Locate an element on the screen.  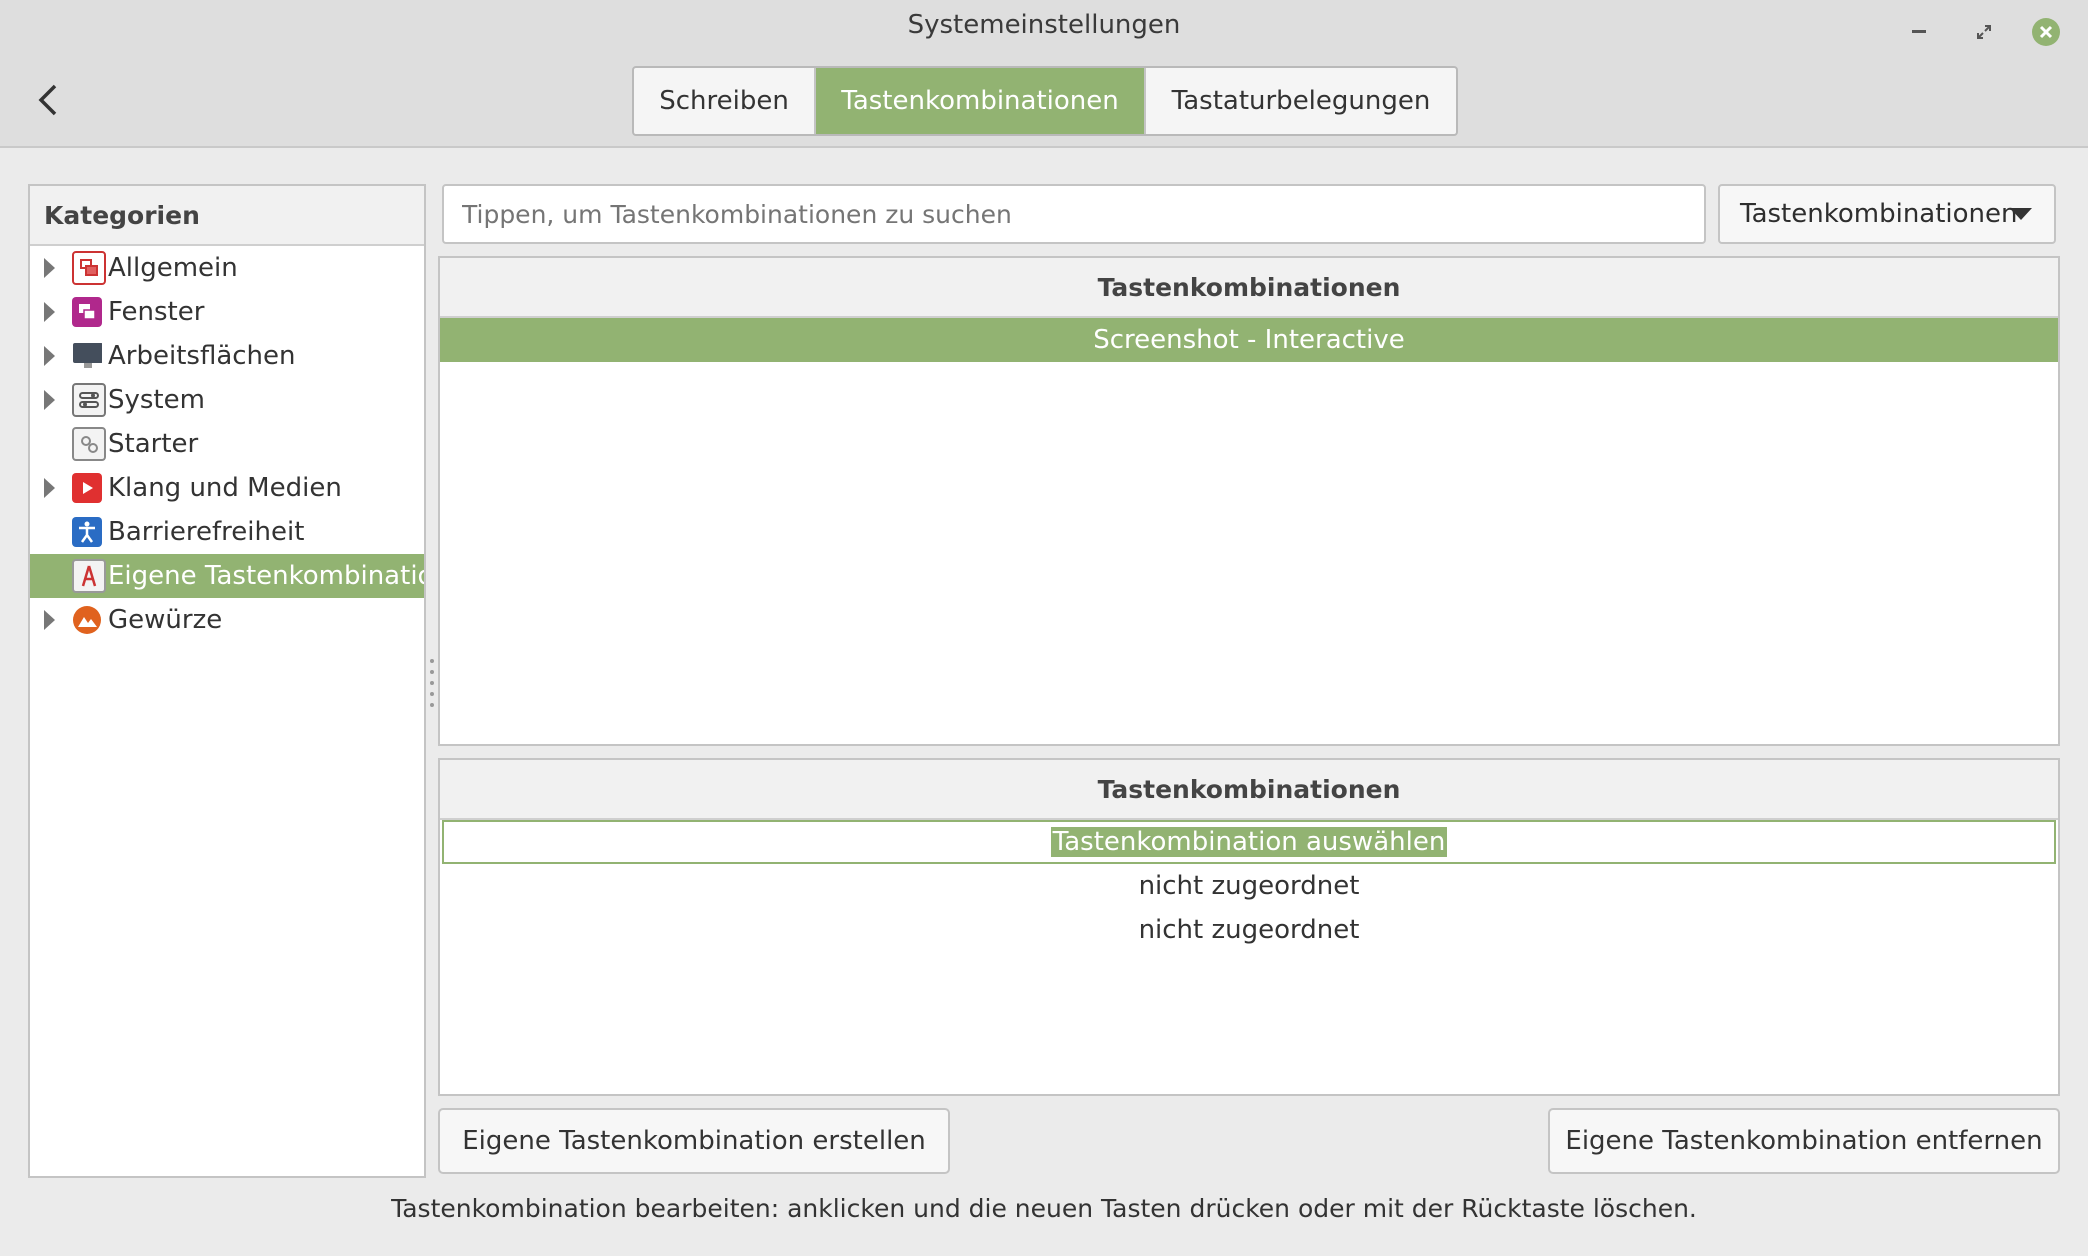
window-icon is located at coordinates (87, 312).